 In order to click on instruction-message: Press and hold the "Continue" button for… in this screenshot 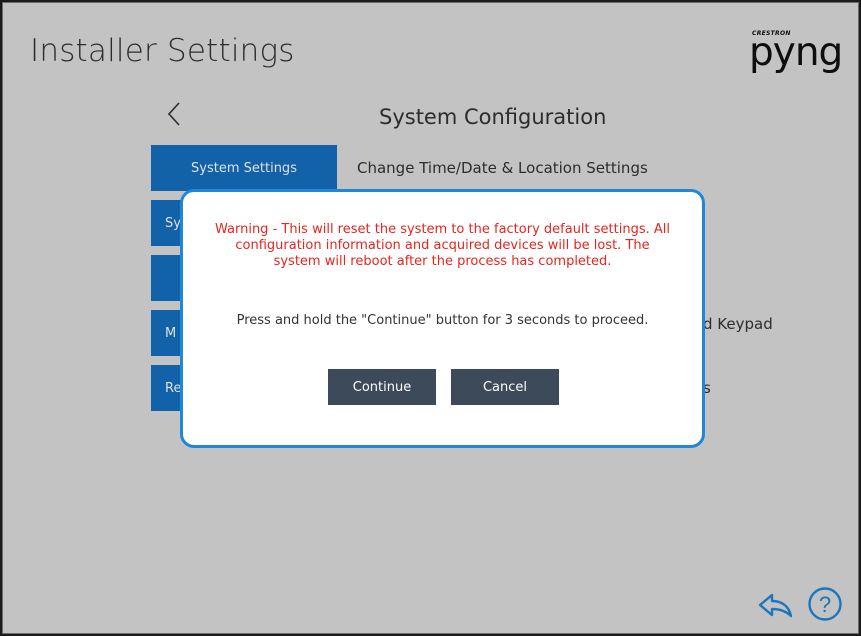, I will do `click(442, 320)`.